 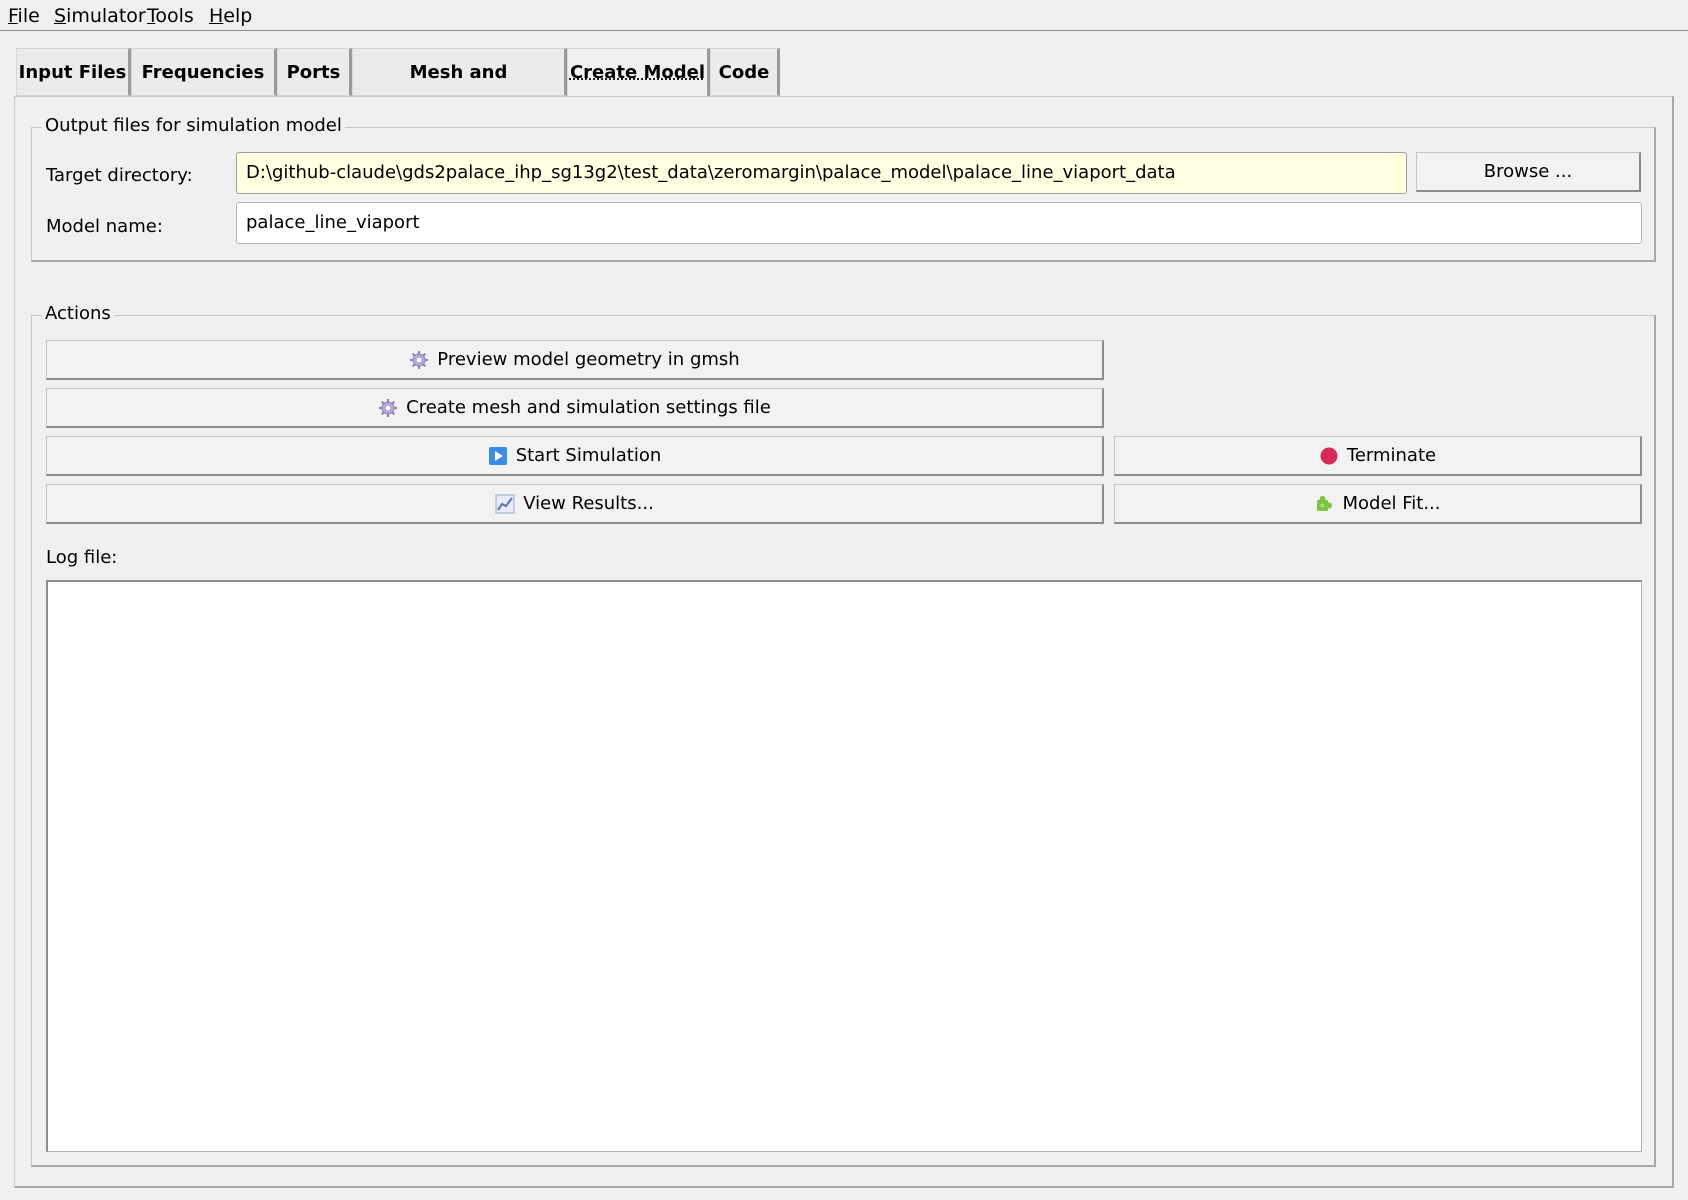 What do you see at coordinates (78, 314) in the screenshot?
I see `actions-group-title: Actions` at bounding box center [78, 314].